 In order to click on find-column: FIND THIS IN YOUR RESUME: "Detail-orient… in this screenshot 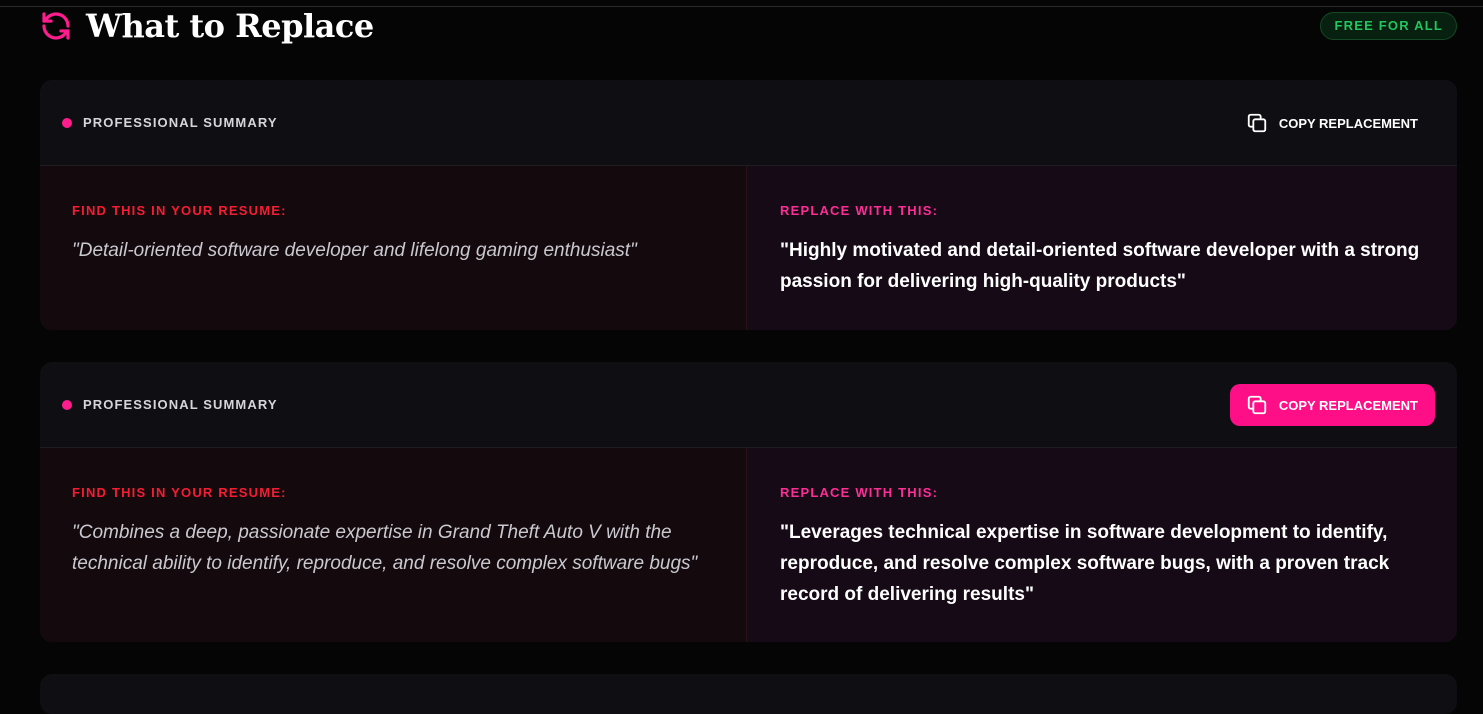, I will do `click(393, 248)`.